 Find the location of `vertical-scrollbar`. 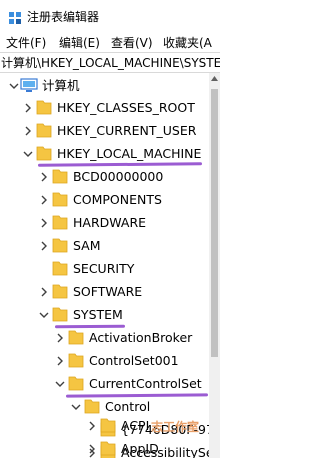

vertical-scrollbar is located at coordinates (214, 265).